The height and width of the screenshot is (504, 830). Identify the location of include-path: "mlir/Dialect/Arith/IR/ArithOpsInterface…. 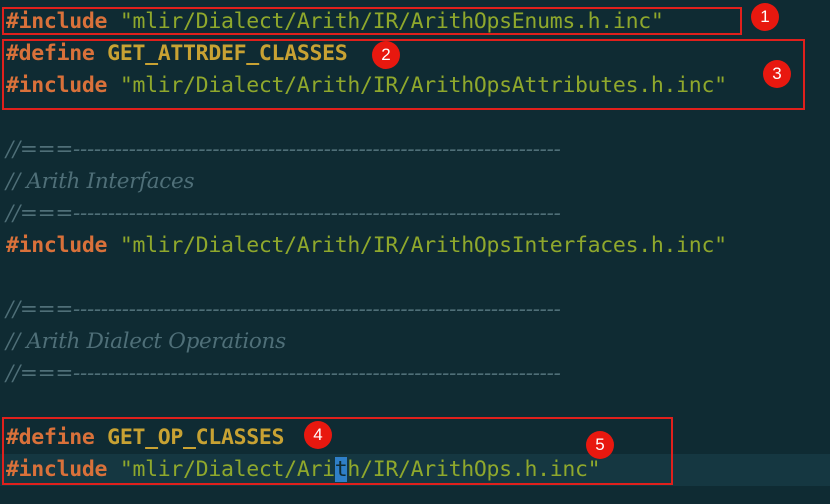
(423, 245).